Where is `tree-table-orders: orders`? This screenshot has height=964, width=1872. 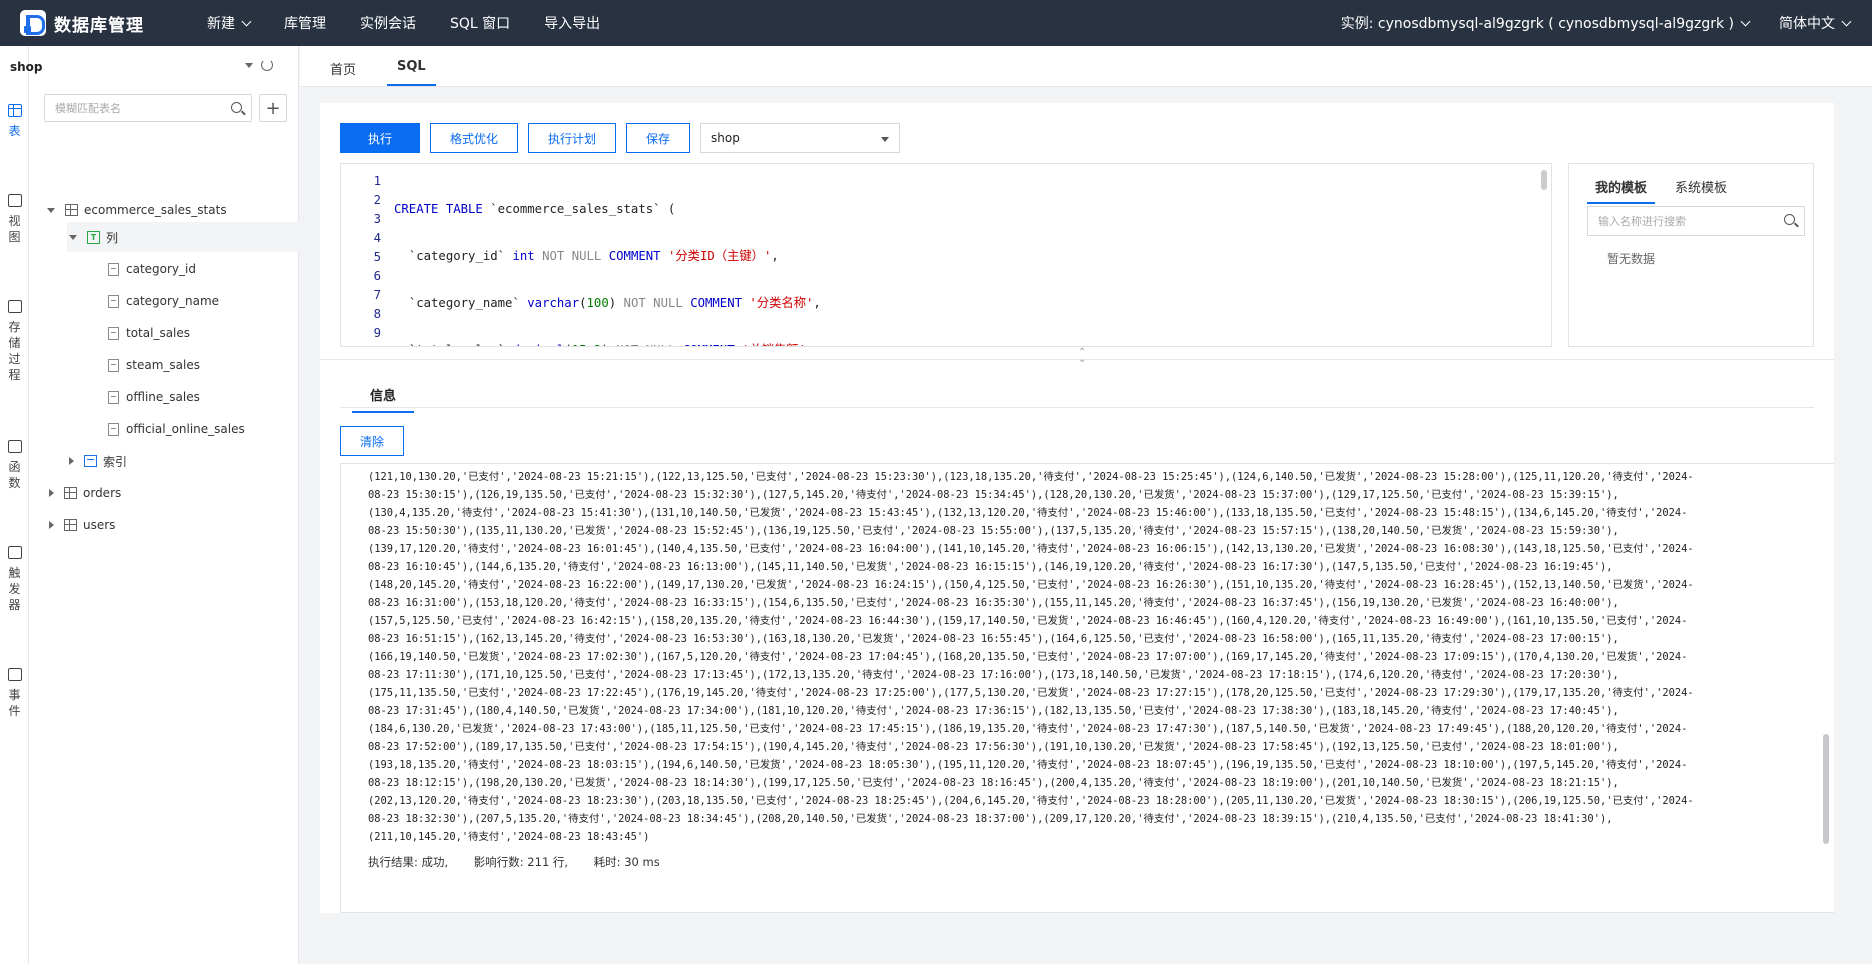 tree-table-orders: orders is located at coordinates (84, 493).